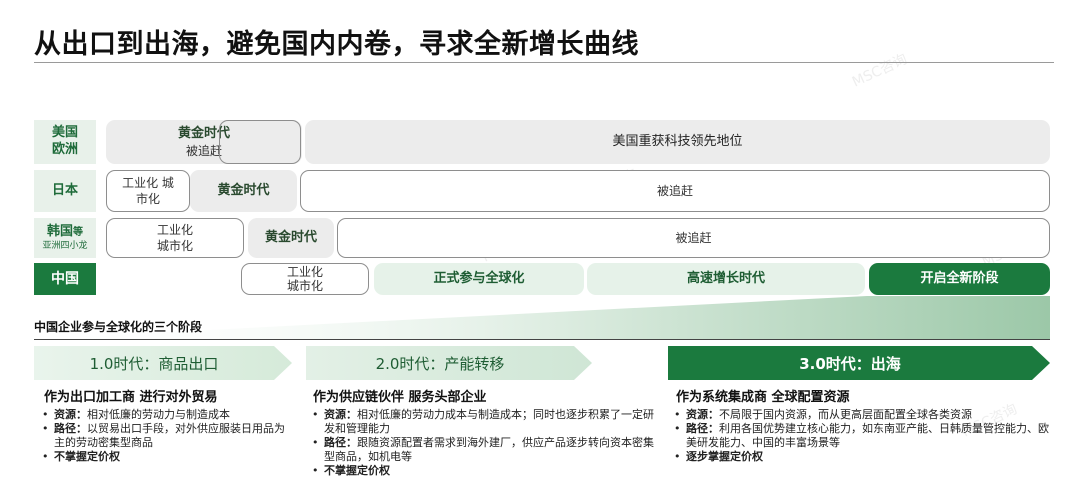 The image size is (1080, 499). Describe the element at coordinates (291, 238) in the screenshot. I see `korea-golden-age-box: 黄金时代` at that location.